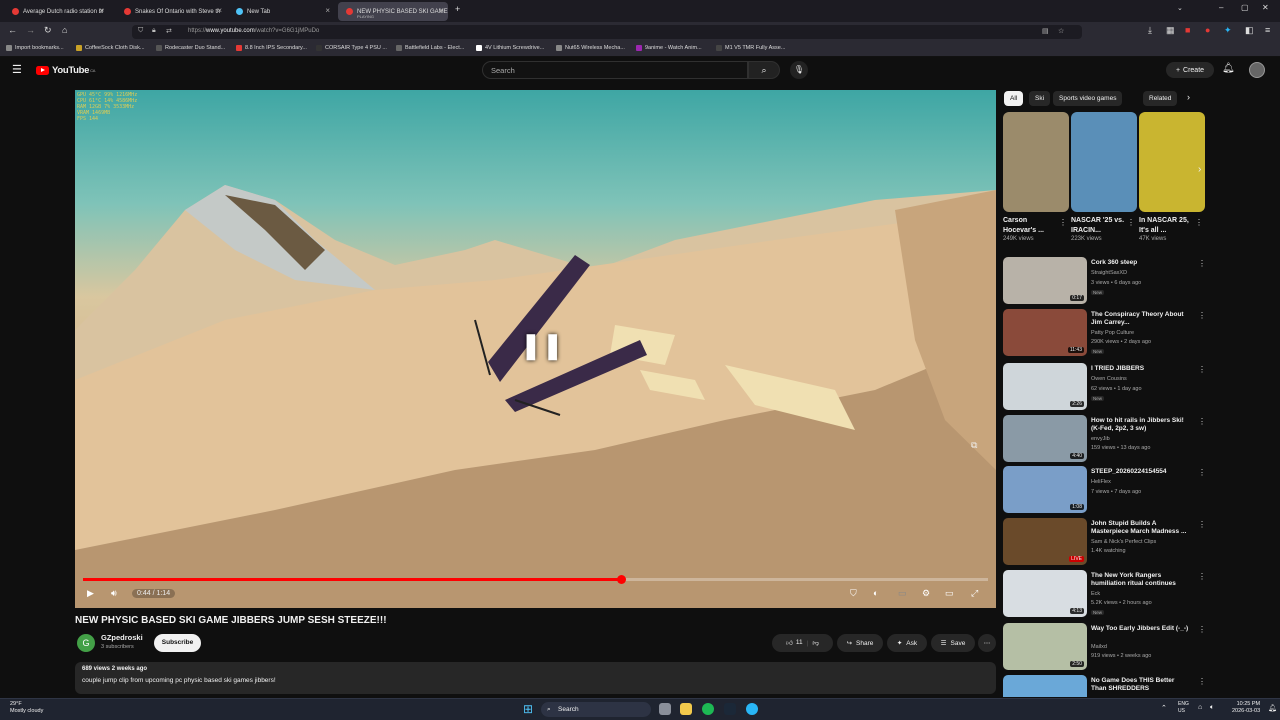 This screenshot has height=720, width=1280. What do you see at coordinates (1180, 8) in the screenshot?
I see `tab-list-icon: ⌄` at bounding box center [1180, 8].